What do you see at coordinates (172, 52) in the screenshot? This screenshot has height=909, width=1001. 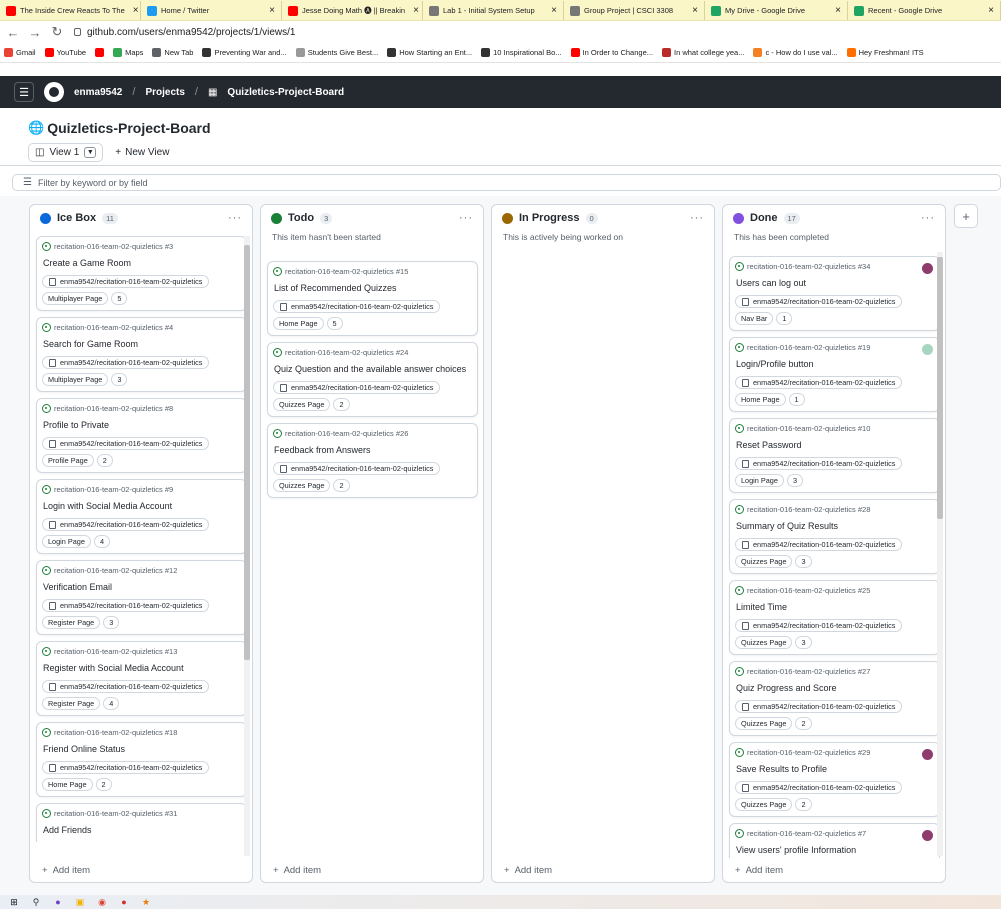 I see `bookmark-item: New Tab` at bounding box center [172, 52].